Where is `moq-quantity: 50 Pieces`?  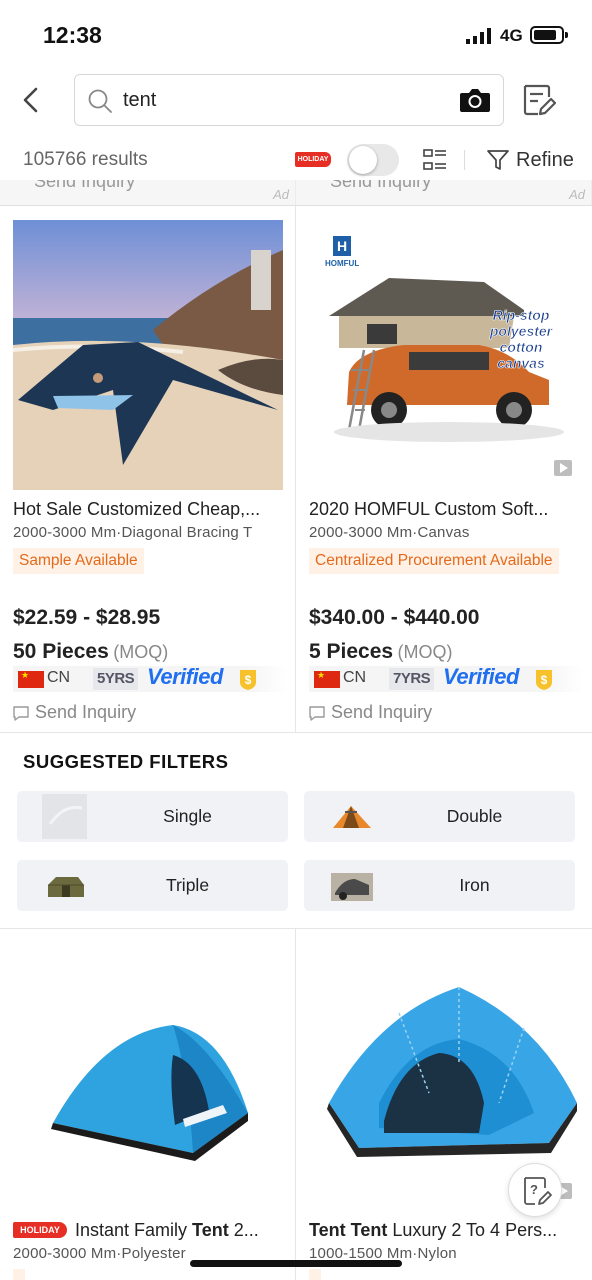
moq-quantity: 50 Pieces is located at coordinates (61, 651).